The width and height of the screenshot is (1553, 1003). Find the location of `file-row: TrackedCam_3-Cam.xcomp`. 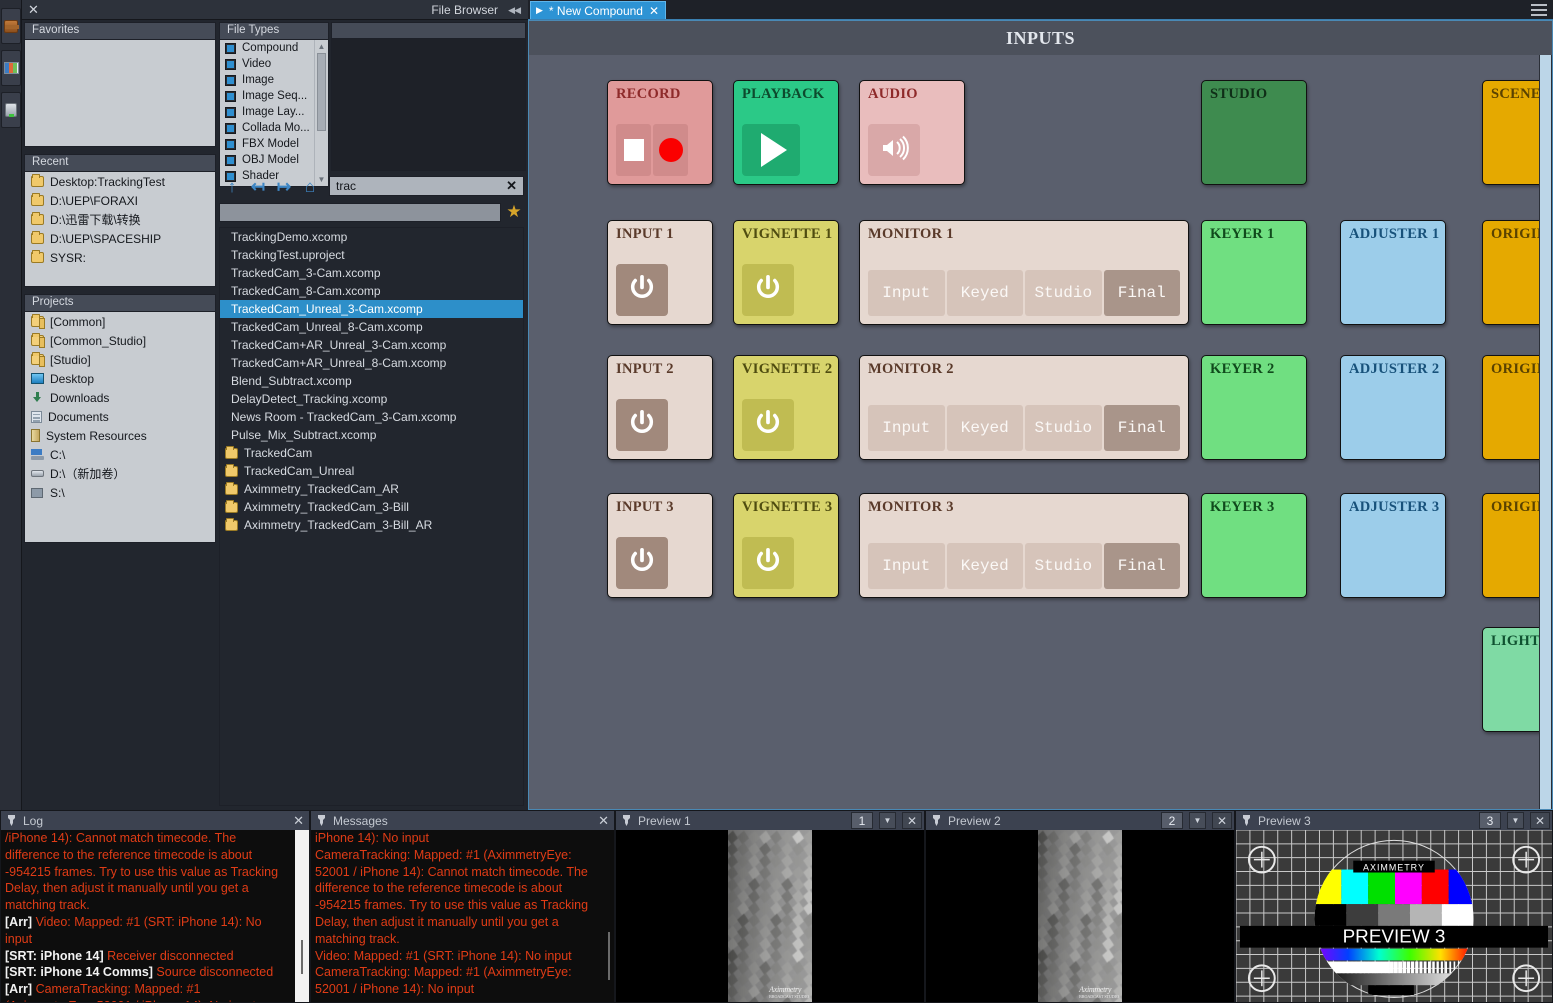

file-row: TrackedCam_3-Cam.xcomp is located at coordinates (371, 273).